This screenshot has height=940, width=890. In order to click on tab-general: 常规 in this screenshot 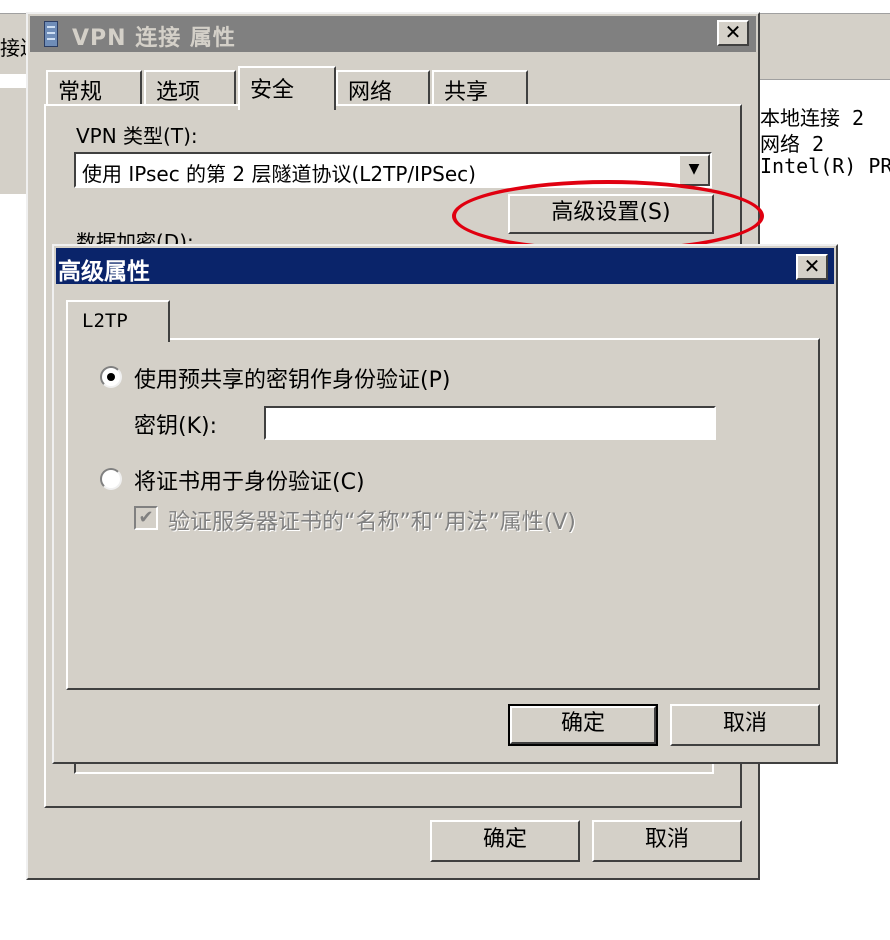, I will do `click(94, 88)`.